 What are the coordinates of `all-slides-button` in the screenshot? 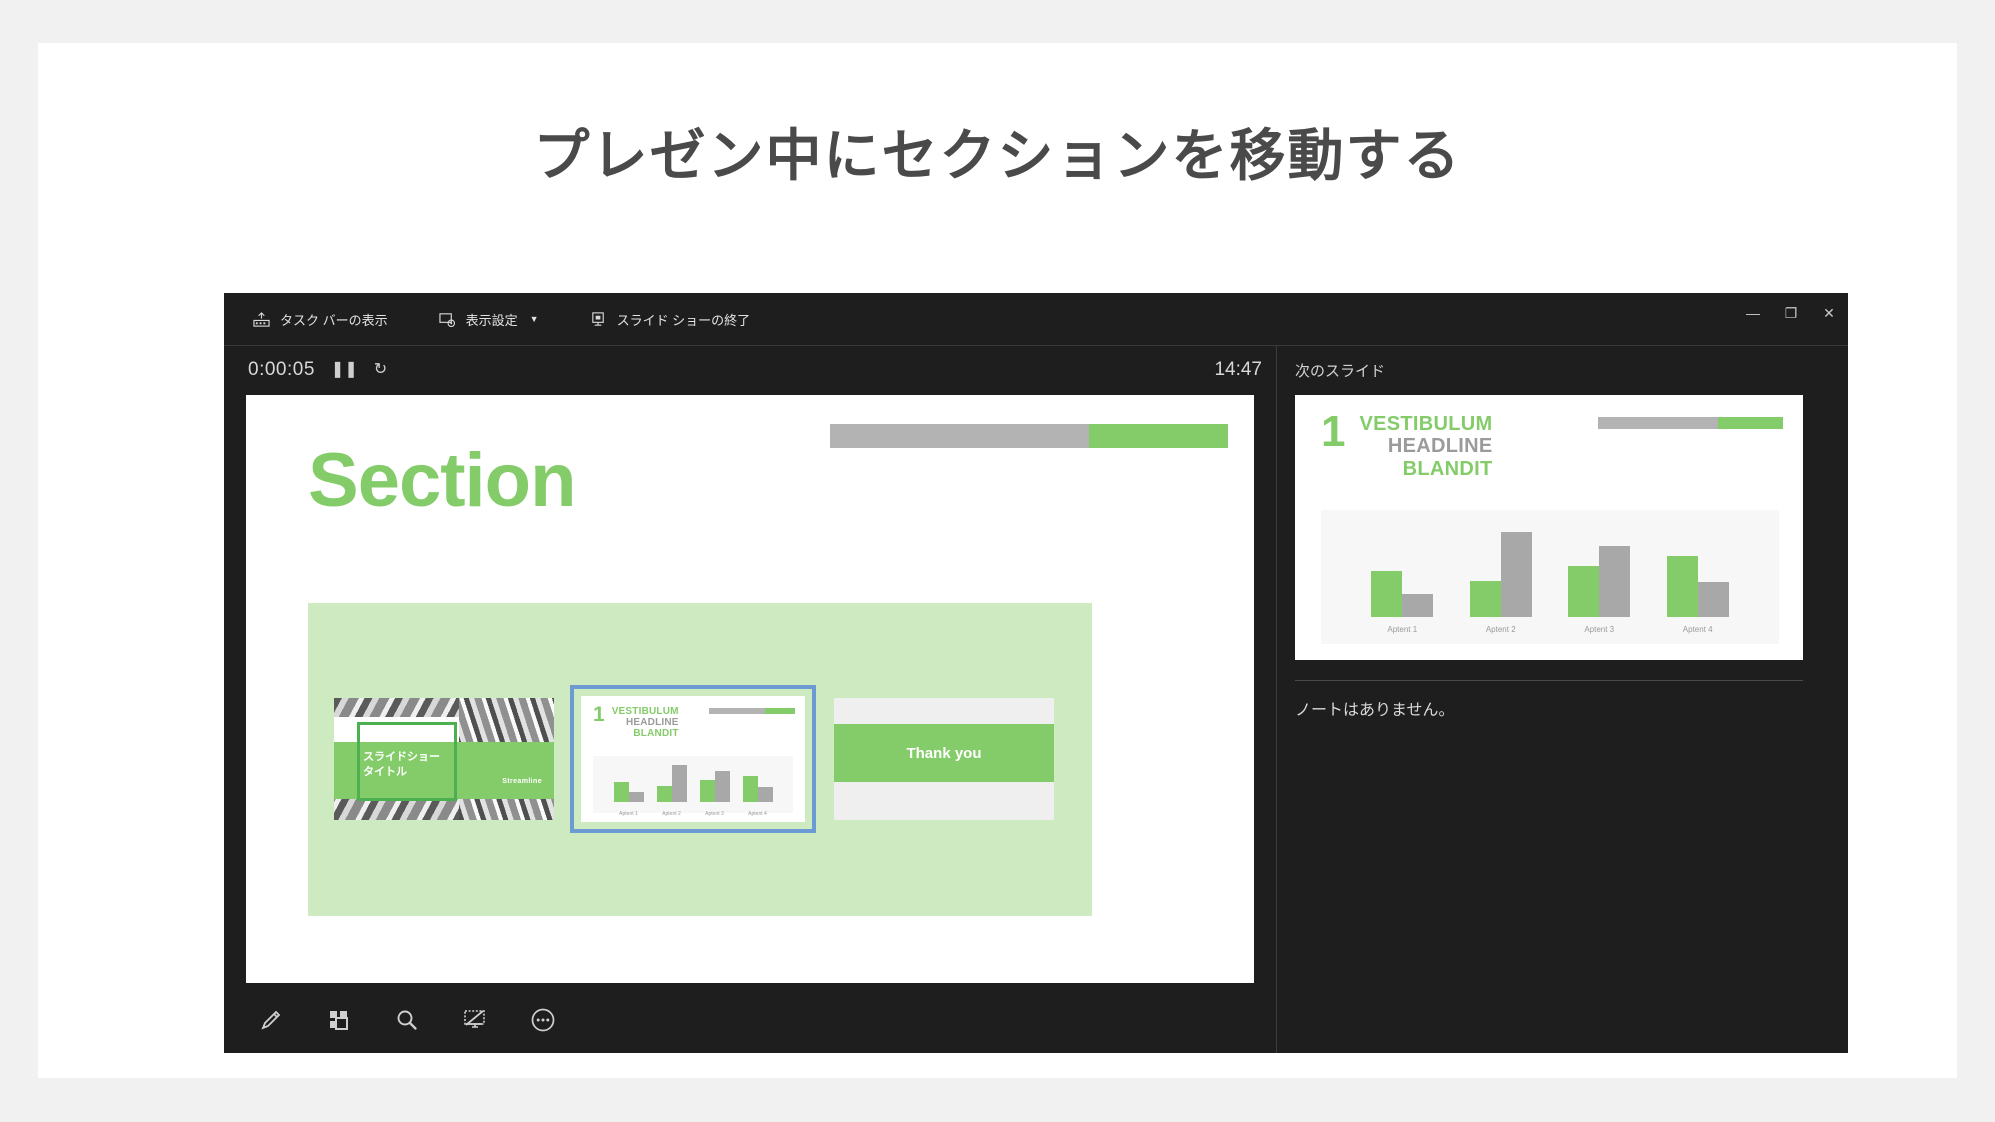 It's located at (339, 1020).